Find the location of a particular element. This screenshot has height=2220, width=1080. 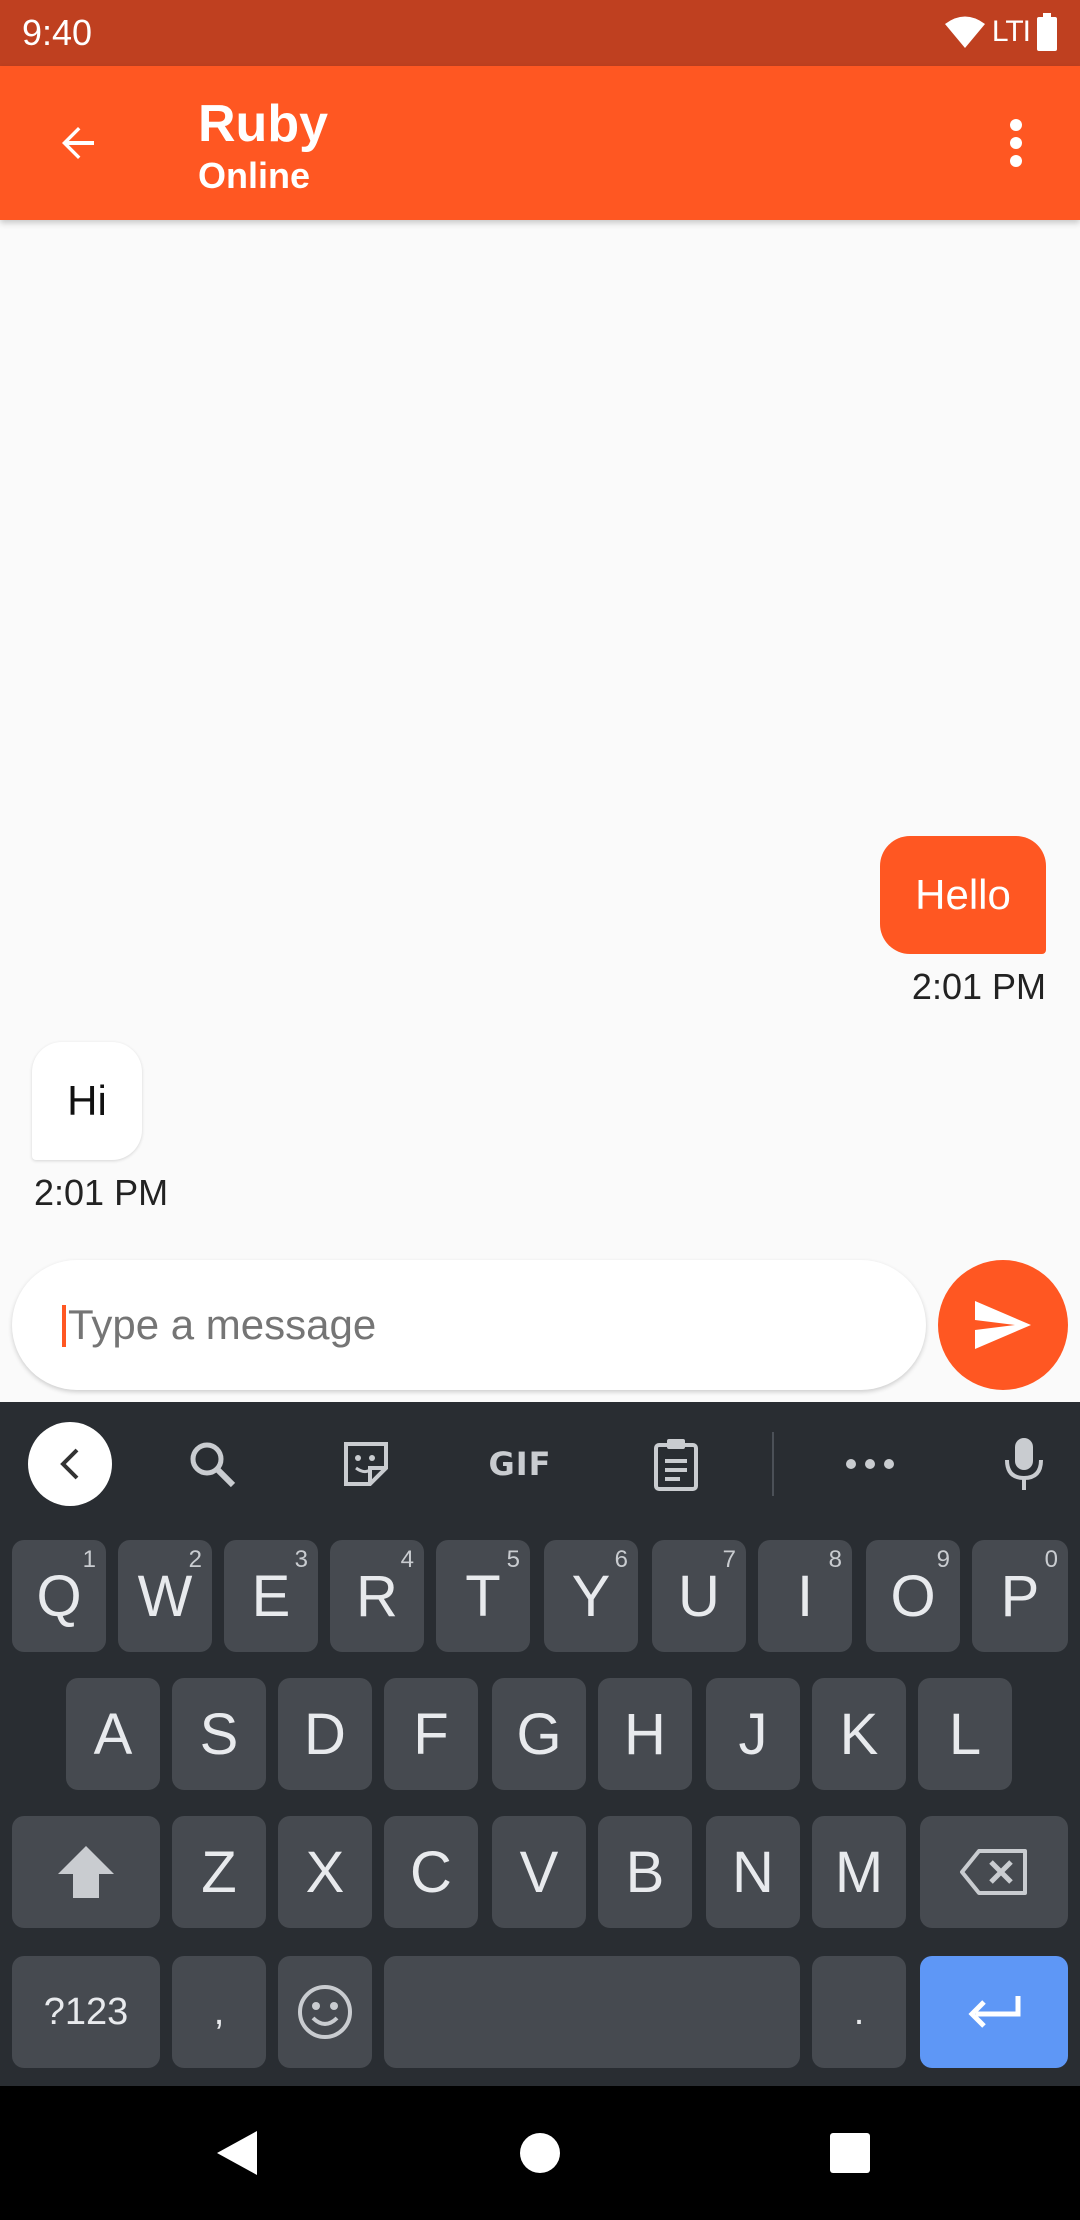

battery-icon is located at coordinates (1047, 32).